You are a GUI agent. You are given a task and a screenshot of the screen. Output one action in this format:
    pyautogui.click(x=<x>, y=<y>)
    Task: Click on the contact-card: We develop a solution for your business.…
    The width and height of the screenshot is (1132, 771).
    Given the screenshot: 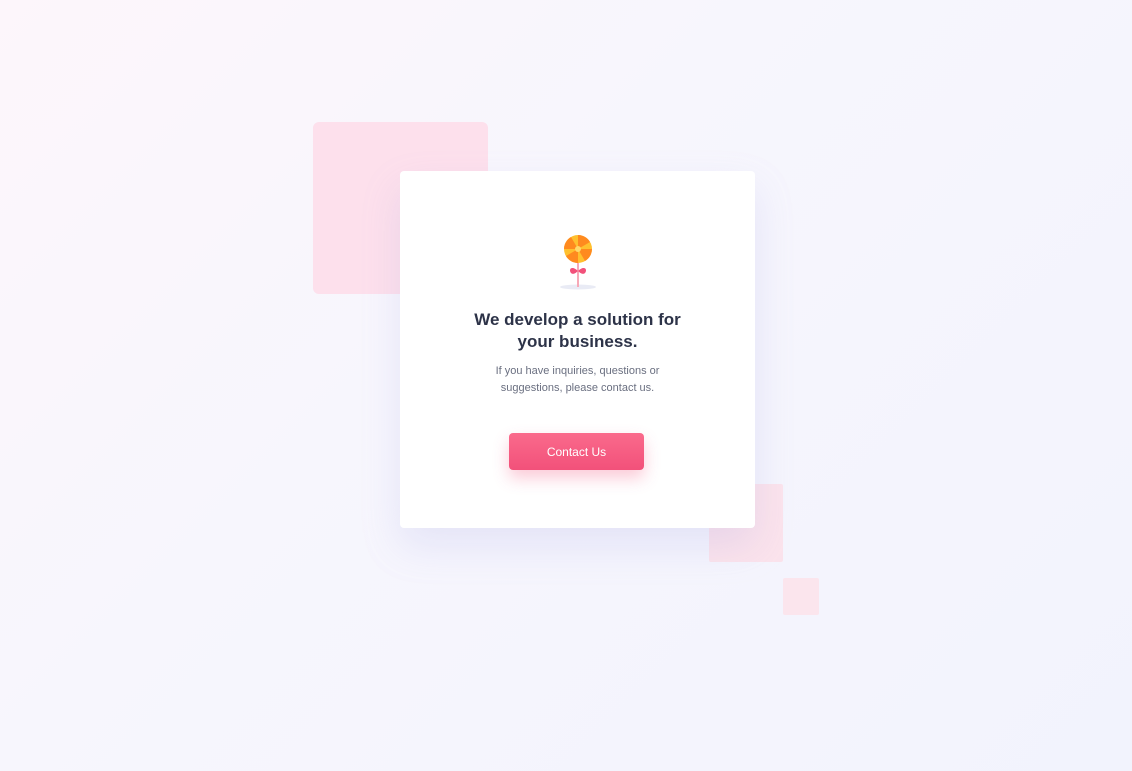 What is the action you would take?
    pyautogui.click(x=577, y=349)
    